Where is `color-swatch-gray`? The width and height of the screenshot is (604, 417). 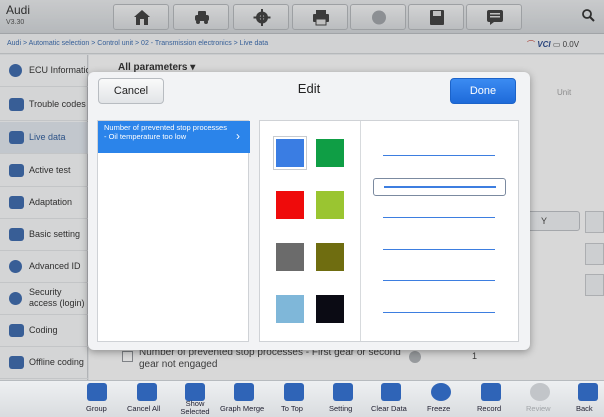 color-swatch-gray is located at coordinates (290, 257).